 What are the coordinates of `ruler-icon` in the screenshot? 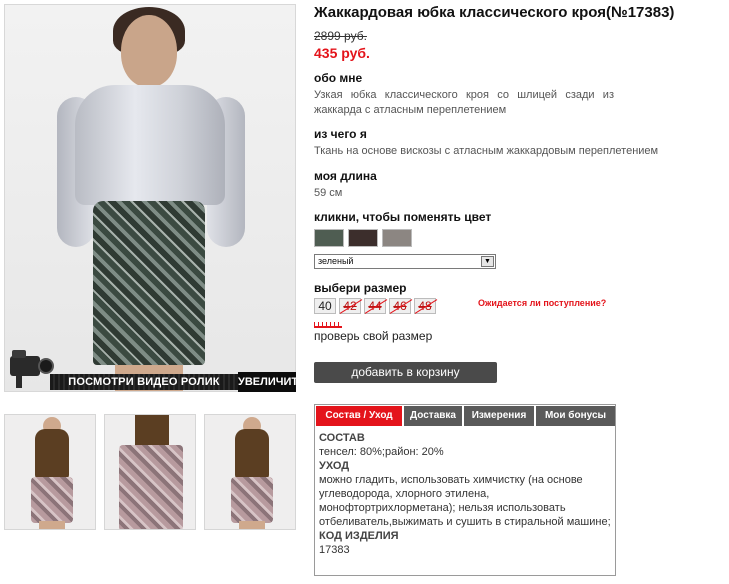 It's located at (328, 325).